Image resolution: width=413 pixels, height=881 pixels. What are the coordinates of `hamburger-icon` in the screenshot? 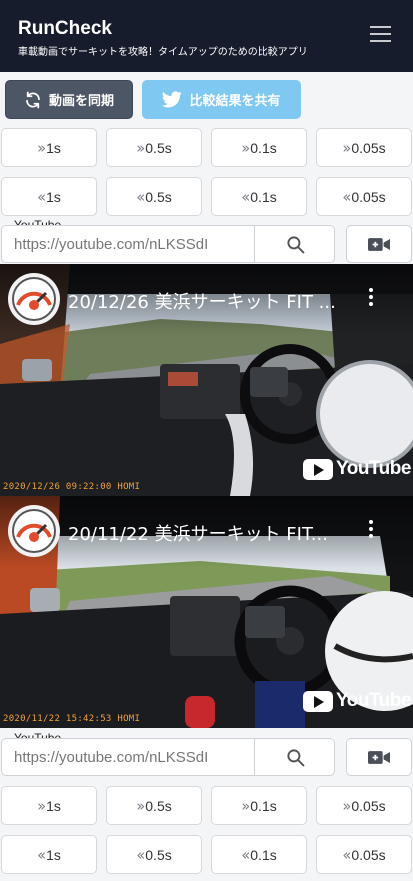 It's located at (381, 35).